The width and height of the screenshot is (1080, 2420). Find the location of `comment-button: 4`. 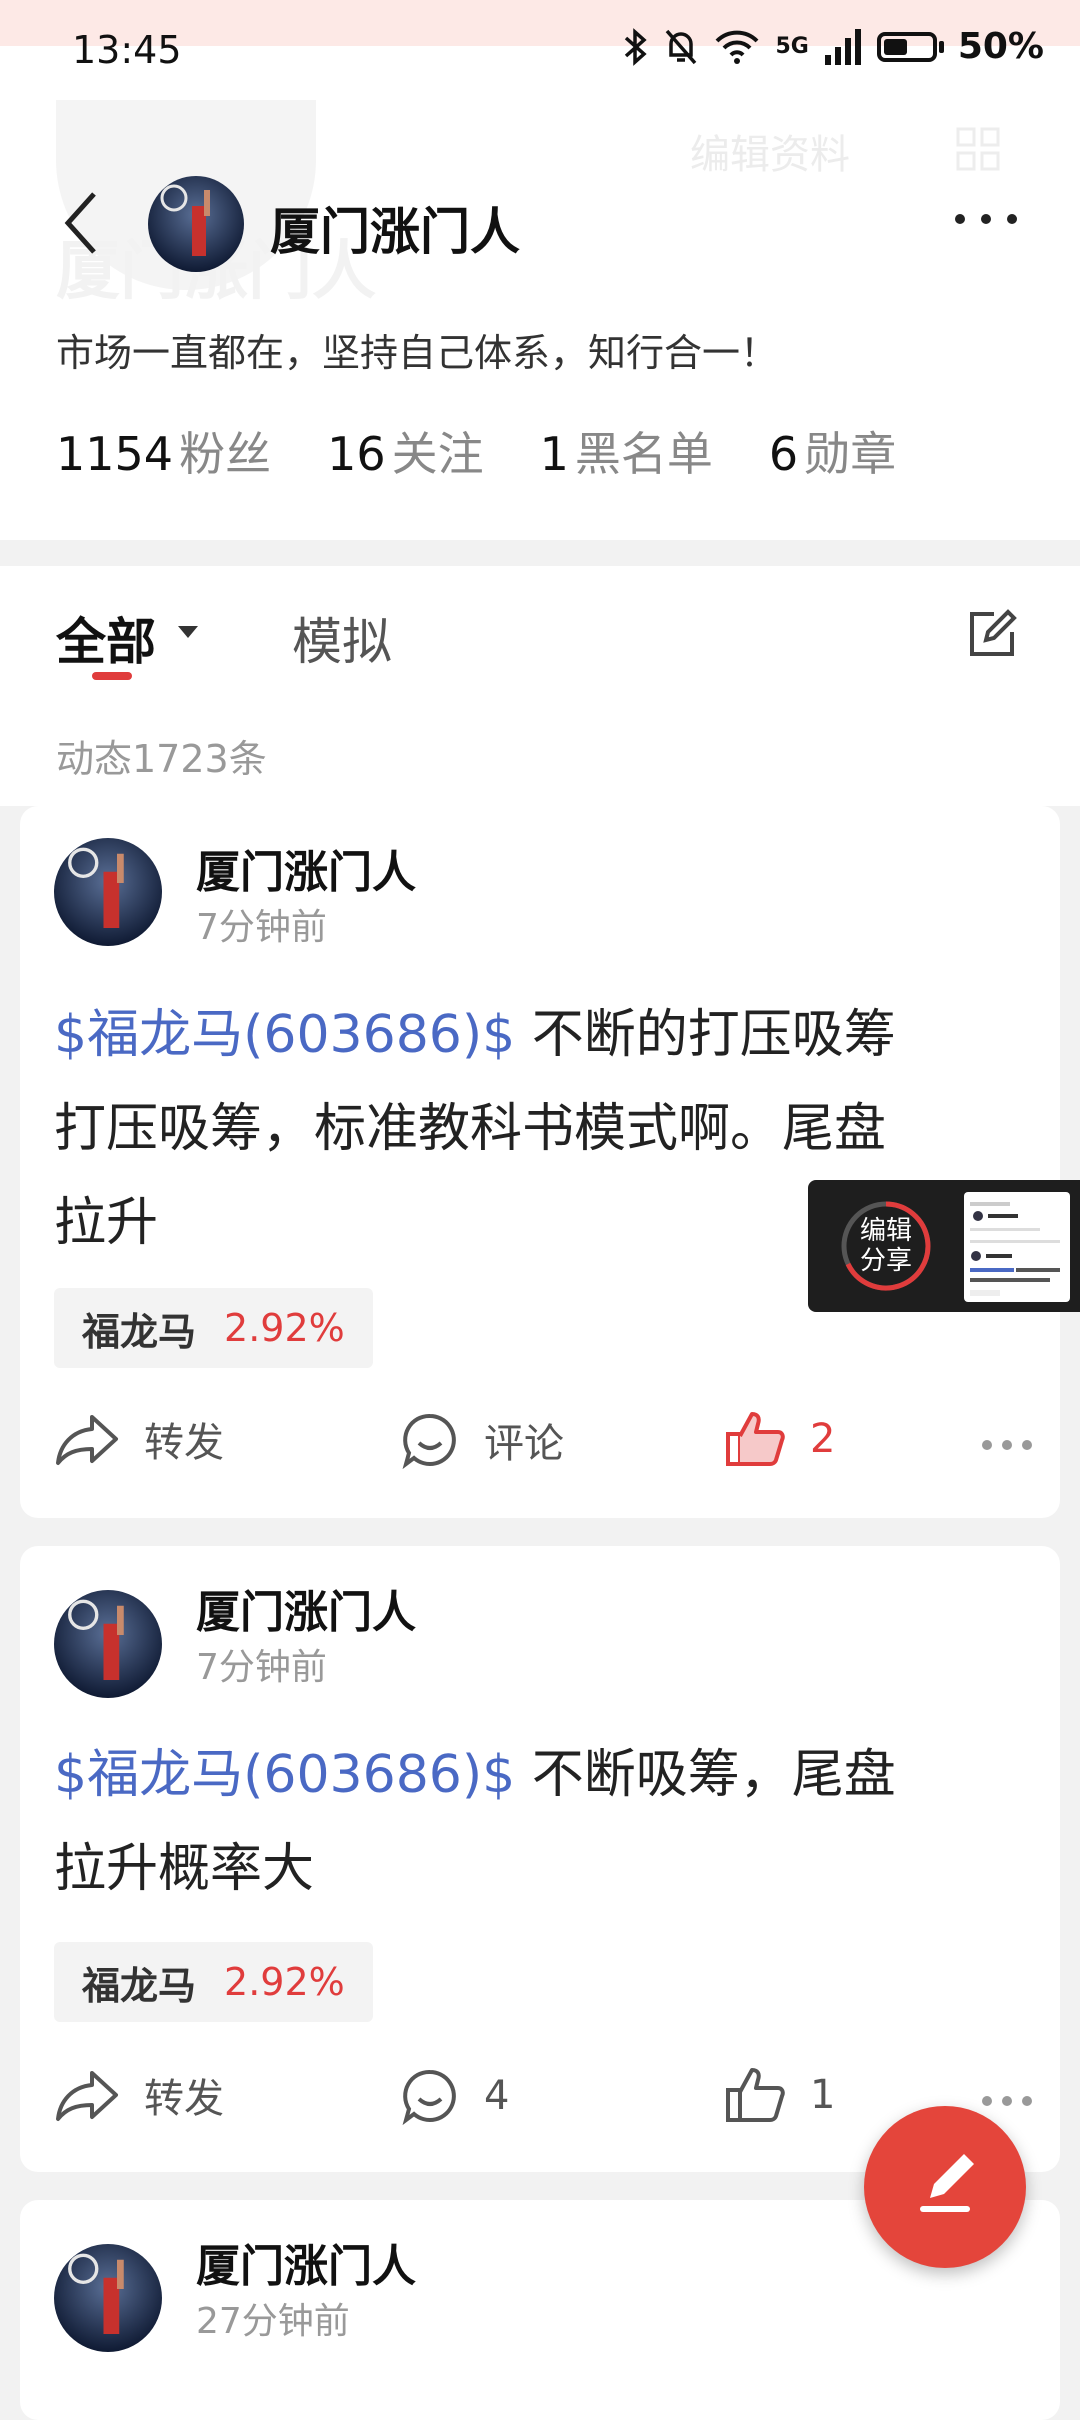

comment-button: 4 is located at coordinates (454, 2096).